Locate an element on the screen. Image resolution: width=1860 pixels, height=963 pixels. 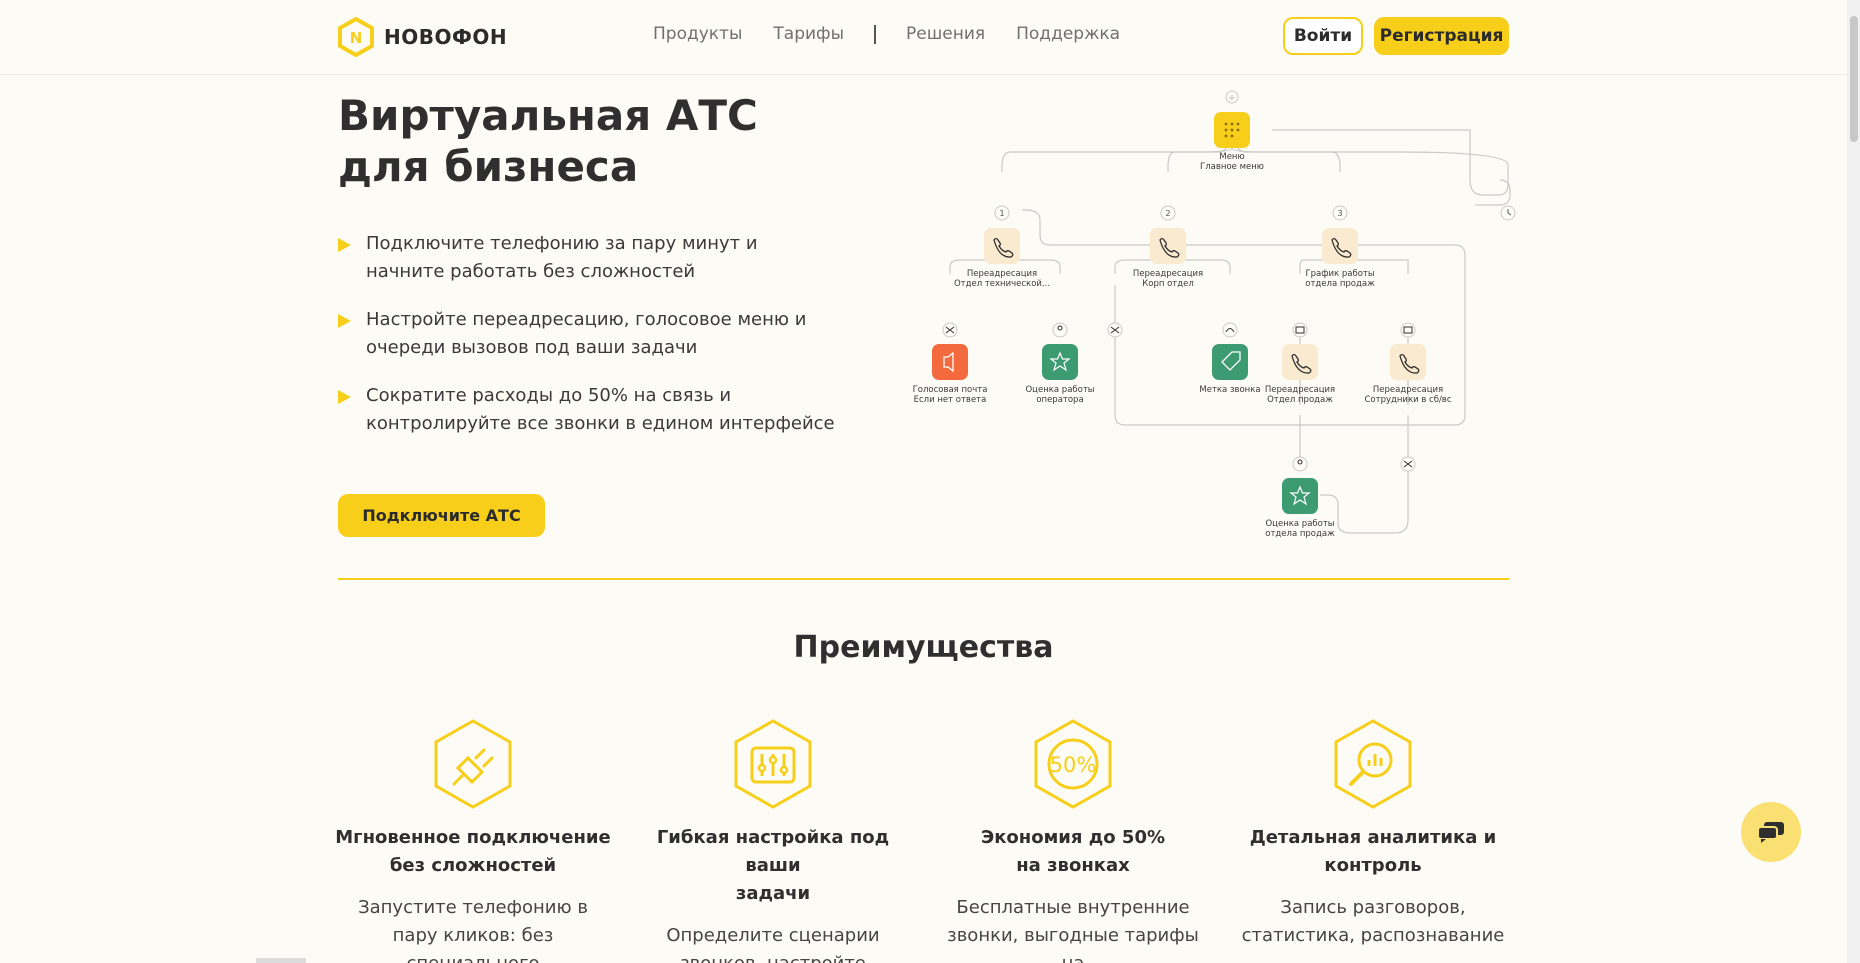
node-sublabel: Корп отдел is located at coordinates (1168, 284).